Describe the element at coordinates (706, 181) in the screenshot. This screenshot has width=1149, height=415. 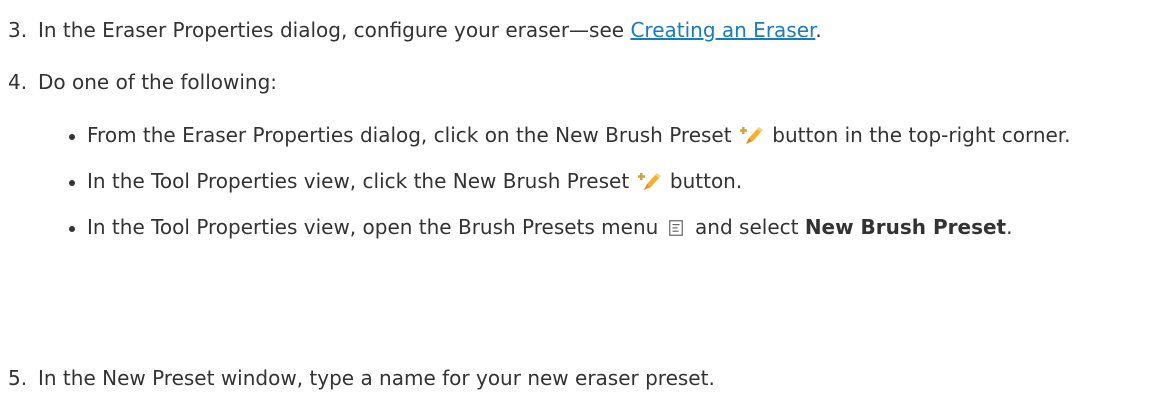
I see `option-2-text-end: button.` at that location.